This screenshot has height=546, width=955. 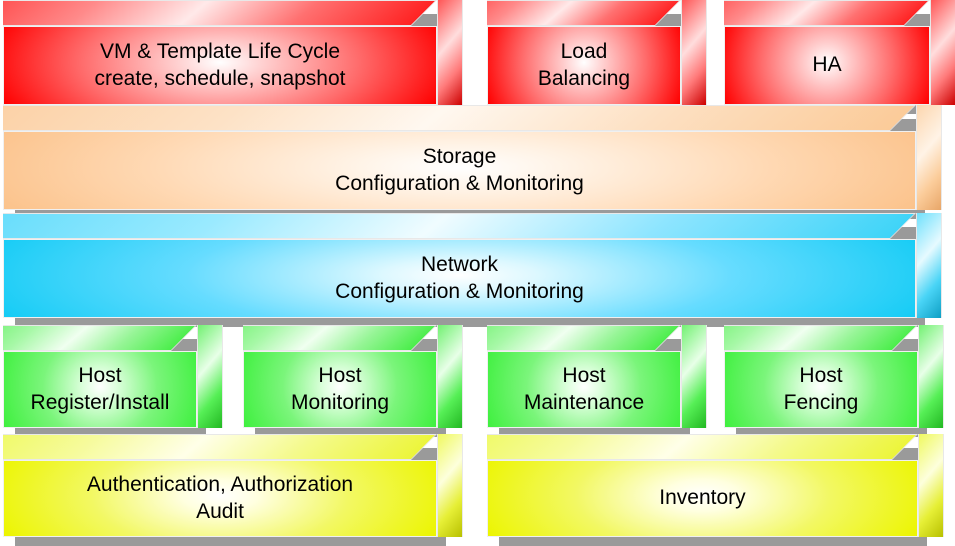 I want to click on box-front-face: Network Configuration & Monitoring, so click(x=459, y=278).